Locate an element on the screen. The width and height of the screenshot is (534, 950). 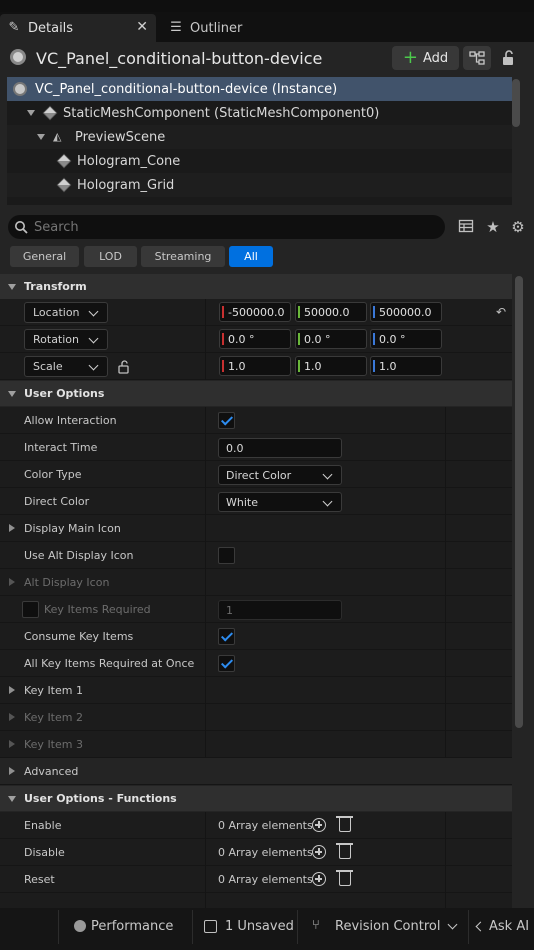
property-key-item-3: Key Item 3 is located at coordinates (256, 744).